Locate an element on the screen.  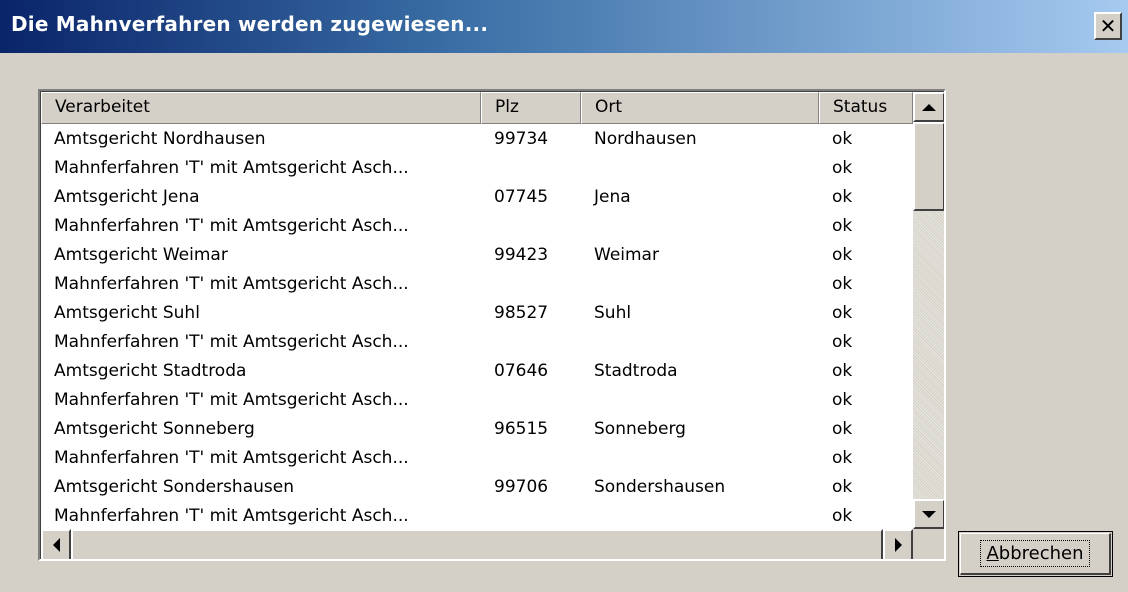
cell-ort: Nordhausen is located at coordinates (645, 139).